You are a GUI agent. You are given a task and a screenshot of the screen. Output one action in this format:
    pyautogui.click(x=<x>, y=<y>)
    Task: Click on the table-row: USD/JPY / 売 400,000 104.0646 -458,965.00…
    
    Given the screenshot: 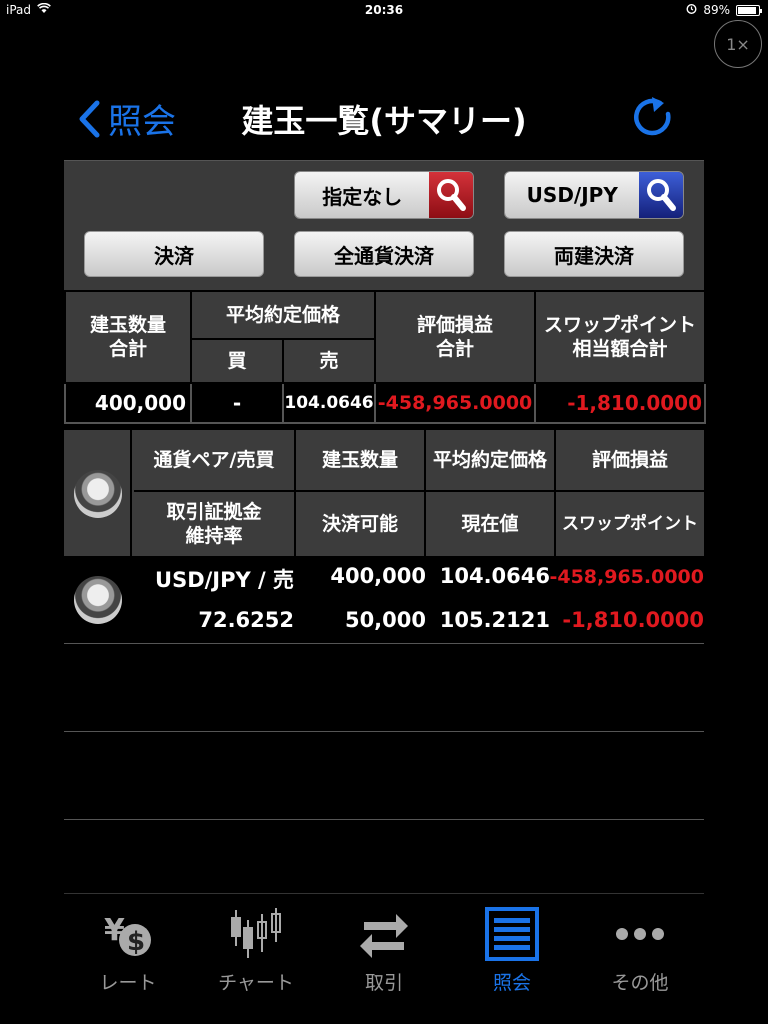 What is the action you would take?
    pyautogui.click(x=384, y=600)
    